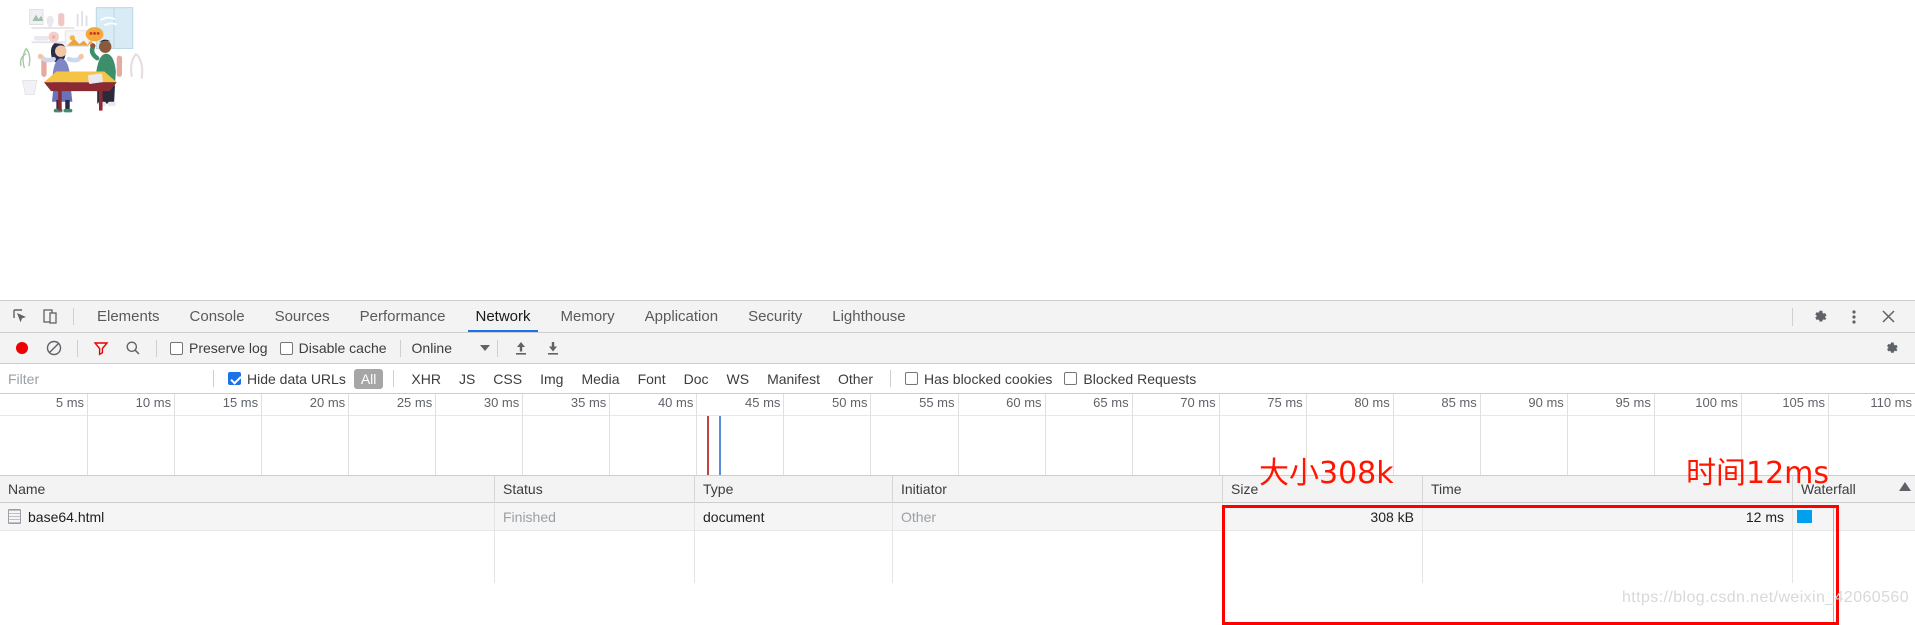 The image size is (1915, 625). What do you see at coordinates (330, 434) in the screenshot?
I see `overview-tick: 20 ms` at bounding box center [330, 434].